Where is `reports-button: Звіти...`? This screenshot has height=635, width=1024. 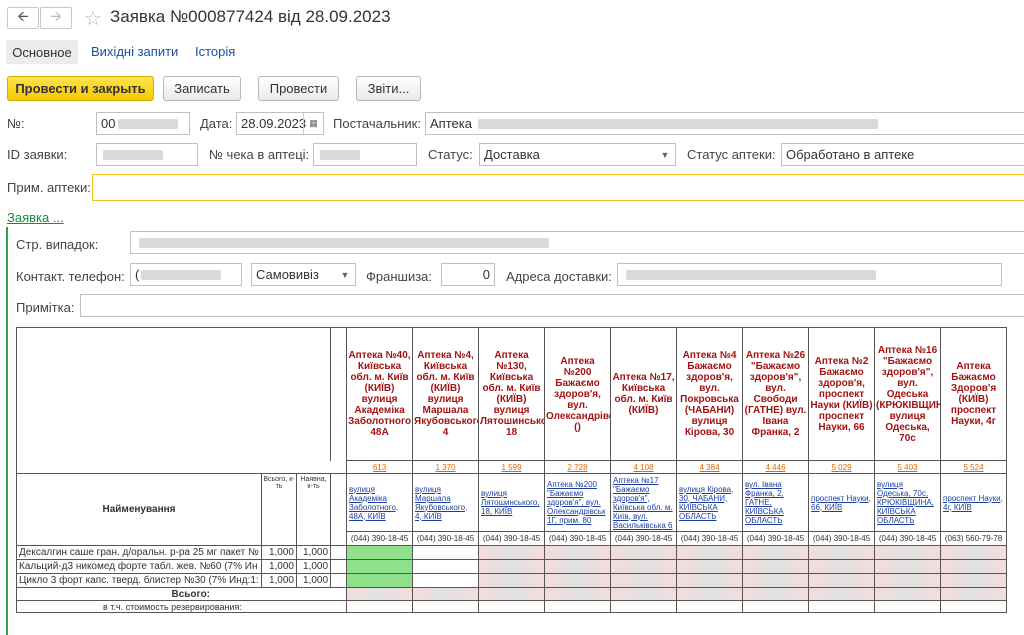
reports-button: Звіти... is located at coordinates (388, 88).